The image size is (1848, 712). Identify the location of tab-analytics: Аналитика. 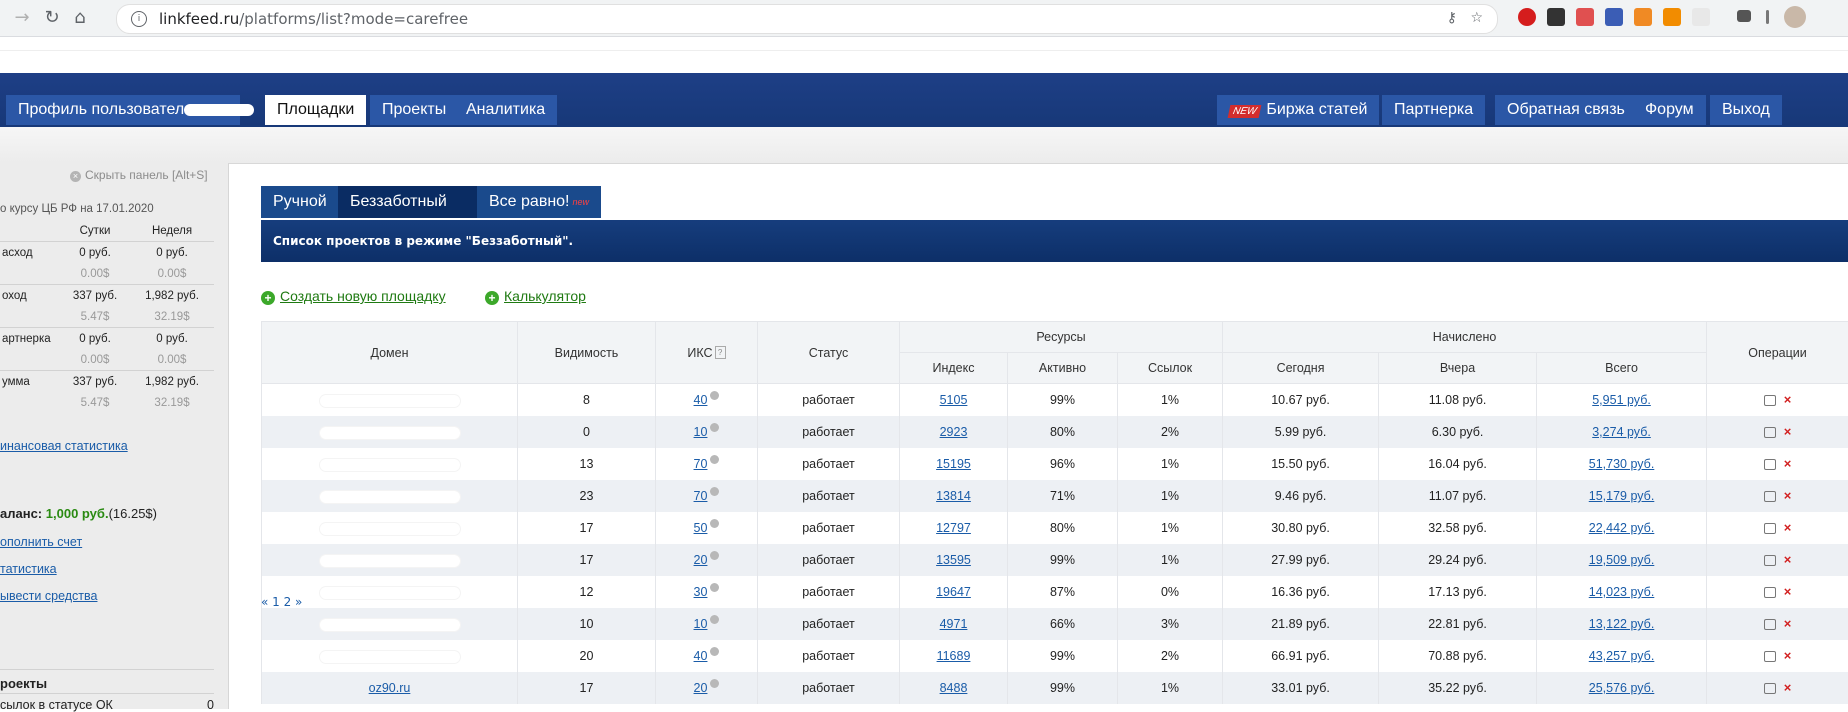
(505, 110).